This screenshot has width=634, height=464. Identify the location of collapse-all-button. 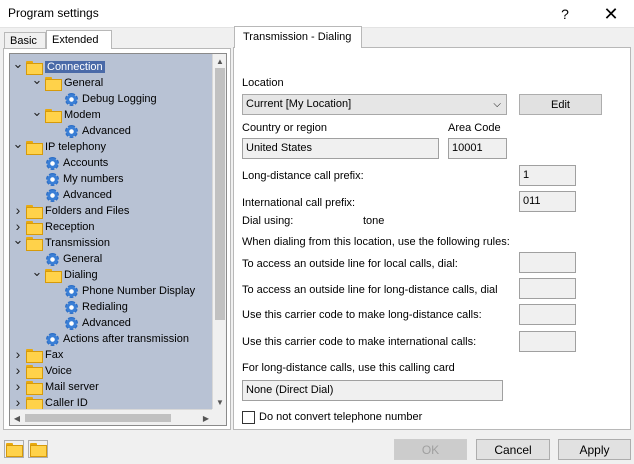
(38, 449).